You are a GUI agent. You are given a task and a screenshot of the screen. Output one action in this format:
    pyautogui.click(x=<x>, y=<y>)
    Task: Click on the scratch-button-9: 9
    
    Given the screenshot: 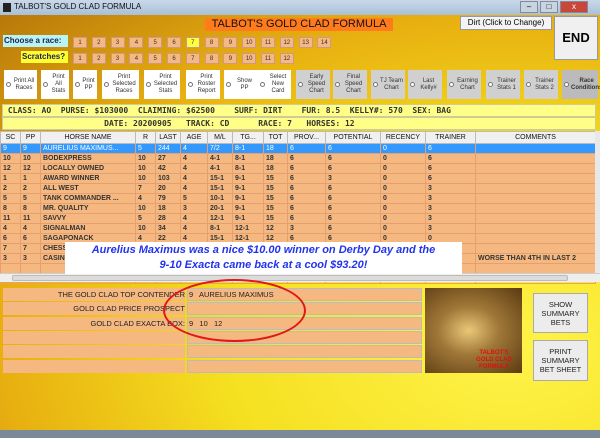 What is the action you would take?
    pyautogui.click(x=230, y=58)
    